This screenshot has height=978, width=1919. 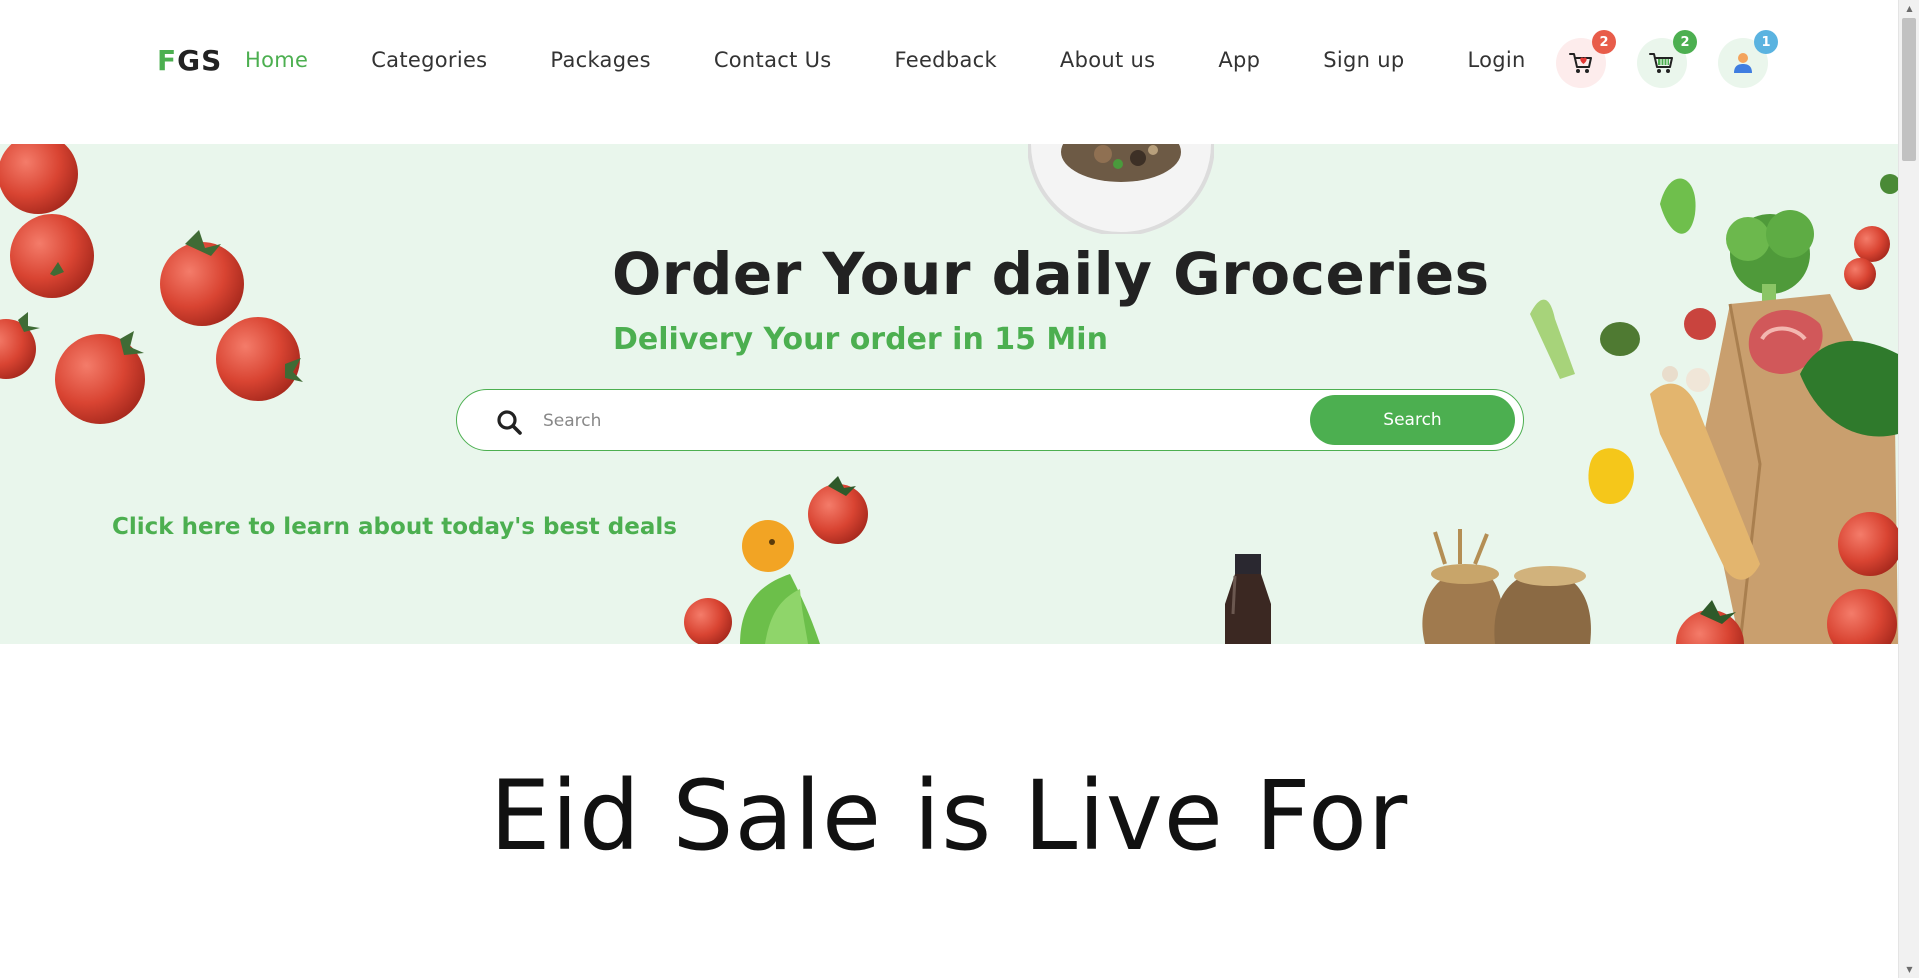 What do you see at coordinates (1685, 42) in the screenshot?
I see `cart-count-badge: 2` at bounding box center [1685, 42].